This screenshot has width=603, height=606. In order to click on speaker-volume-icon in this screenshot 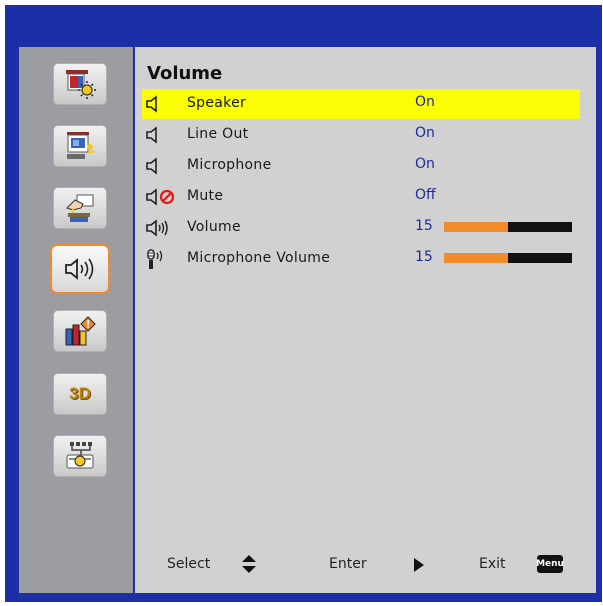, I will do `click(79, 269)`.